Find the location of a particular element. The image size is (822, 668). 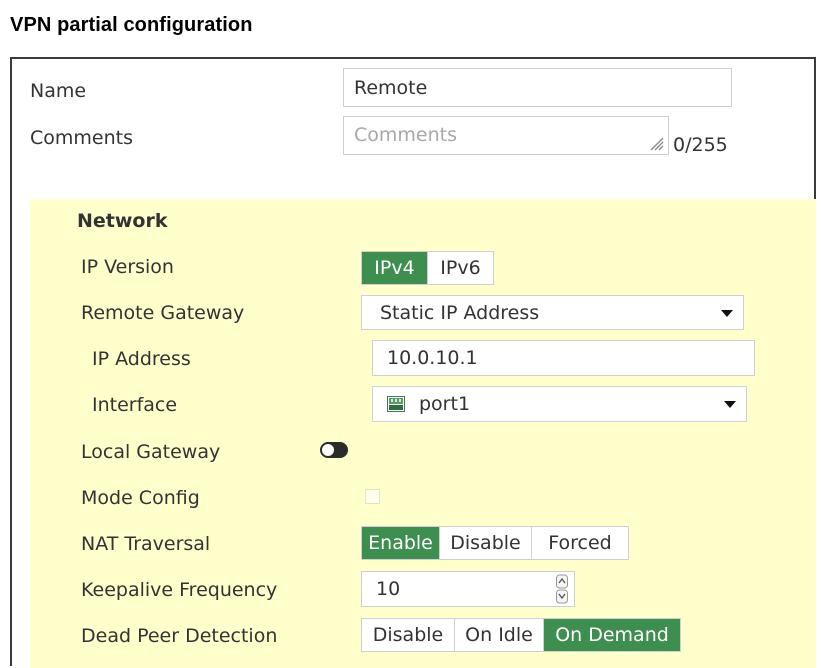

local-gateway-toggle is located at coordinates (334, 450).